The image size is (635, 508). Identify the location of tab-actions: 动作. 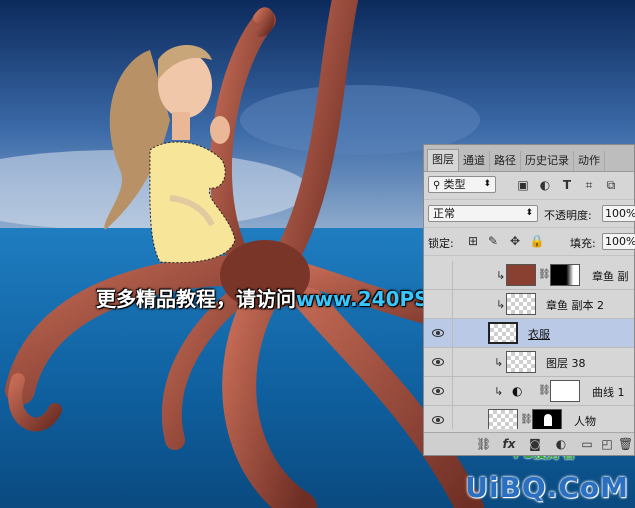
(589, 161).